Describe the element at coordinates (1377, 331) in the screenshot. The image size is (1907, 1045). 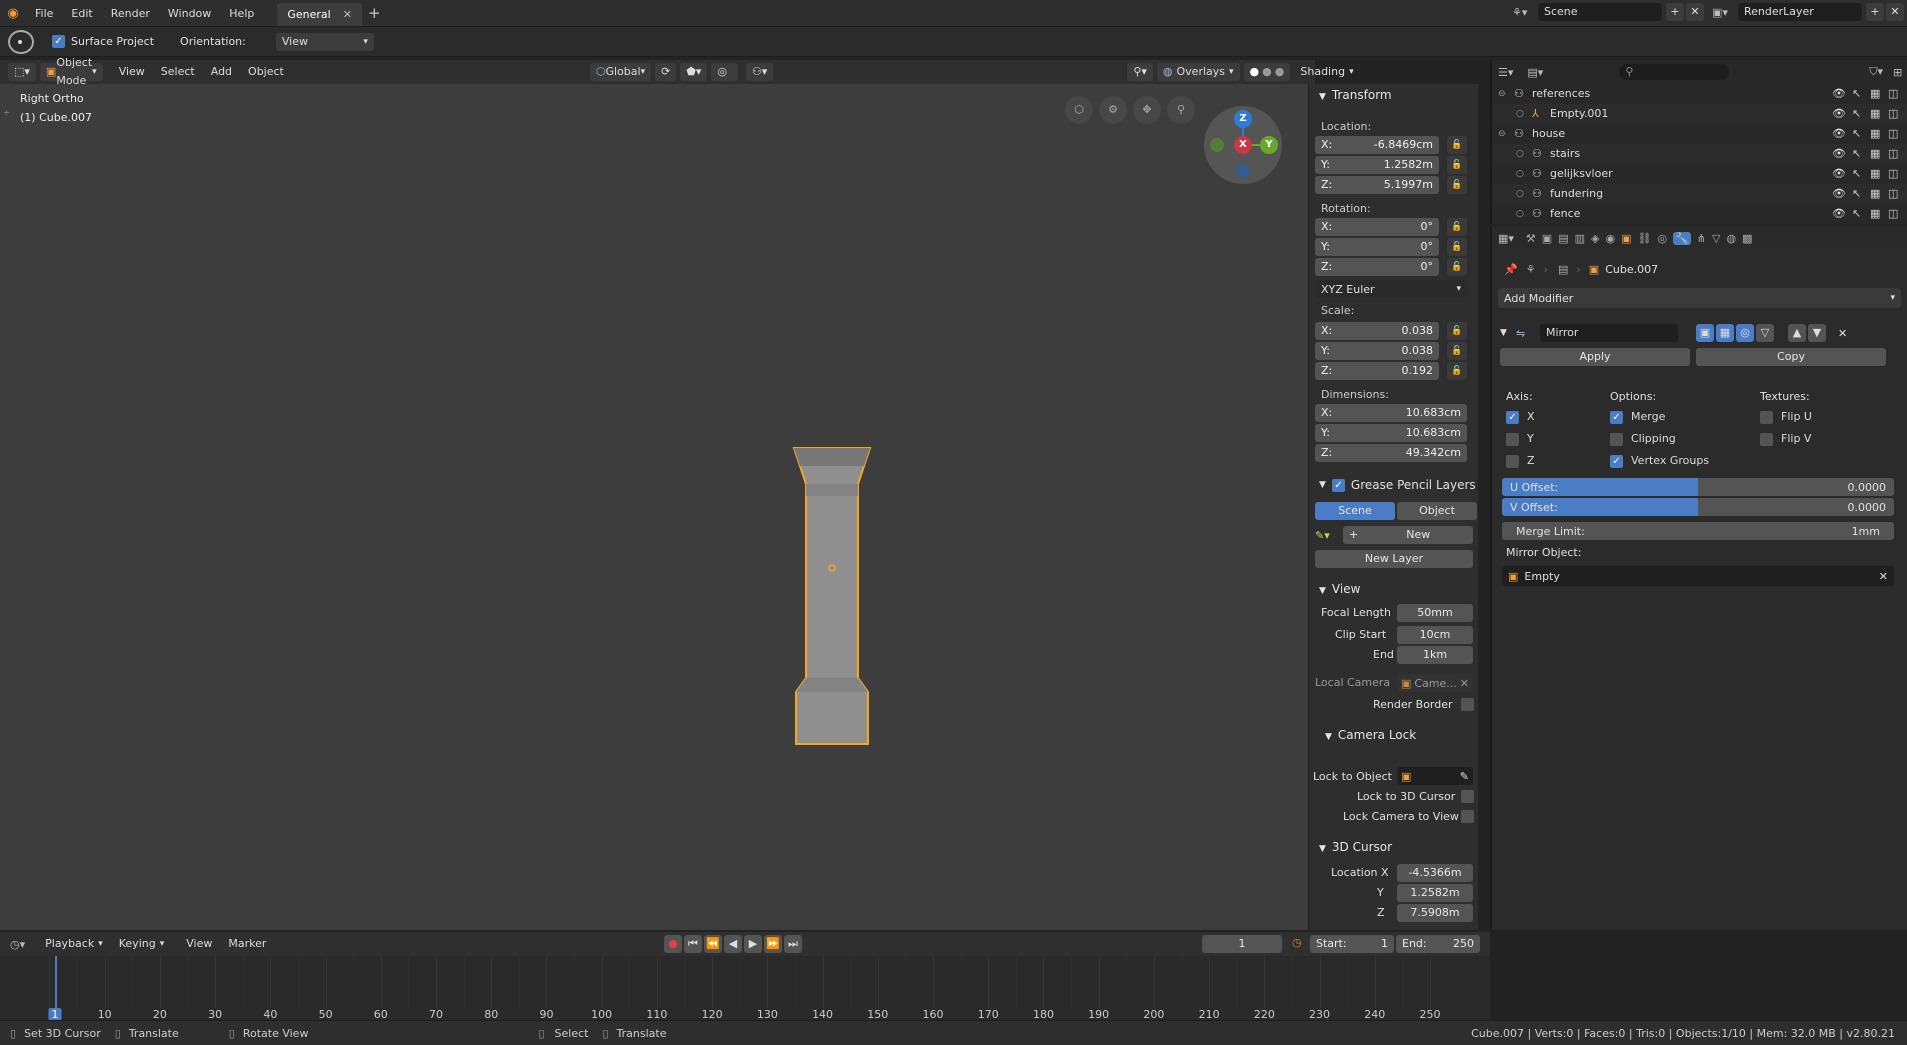
I see `scale-x-field: X: 0.038` at that location.